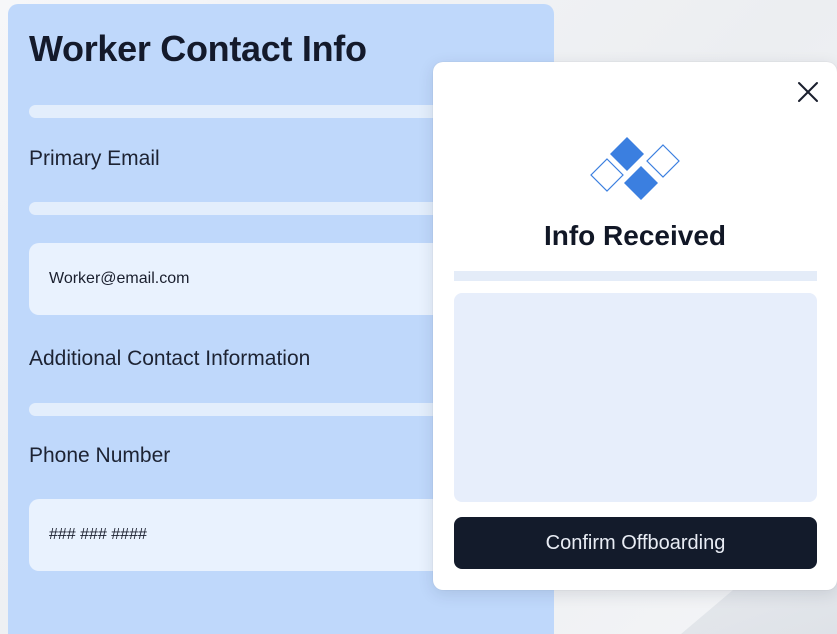 Image resolution: width=837 pixels, height=634 pixels. I want to click on phone-number-label: Phone Number, so click(100, 455).